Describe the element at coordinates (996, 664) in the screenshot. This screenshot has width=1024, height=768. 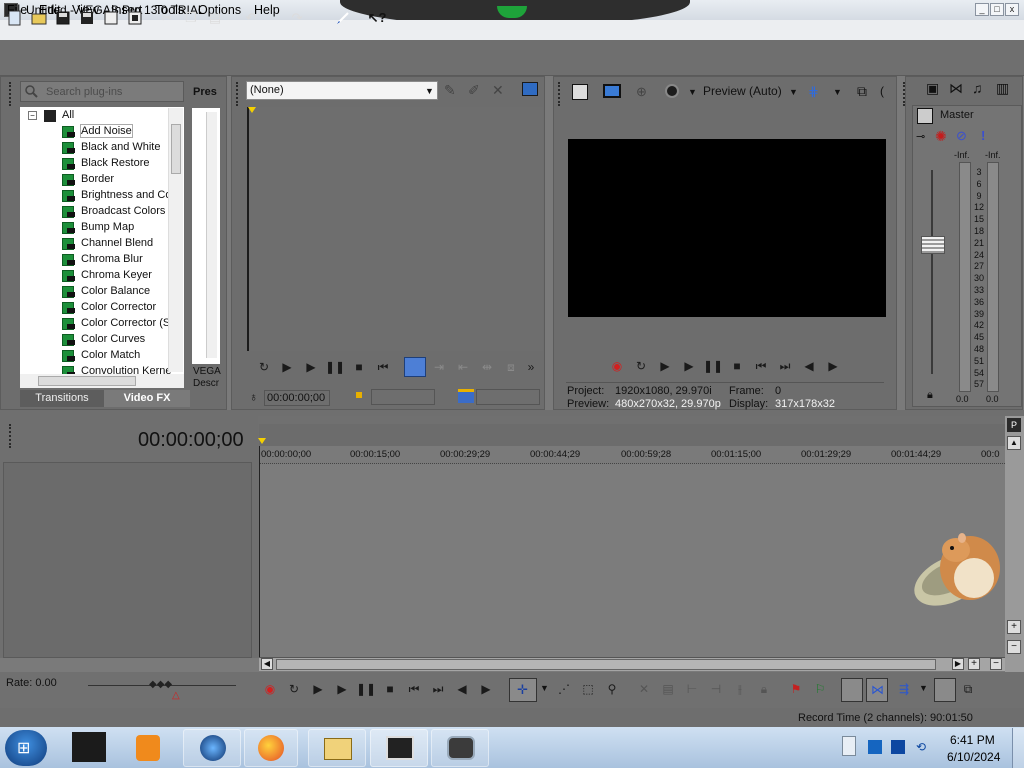
I see `zoom-out-icon: −` at that location.